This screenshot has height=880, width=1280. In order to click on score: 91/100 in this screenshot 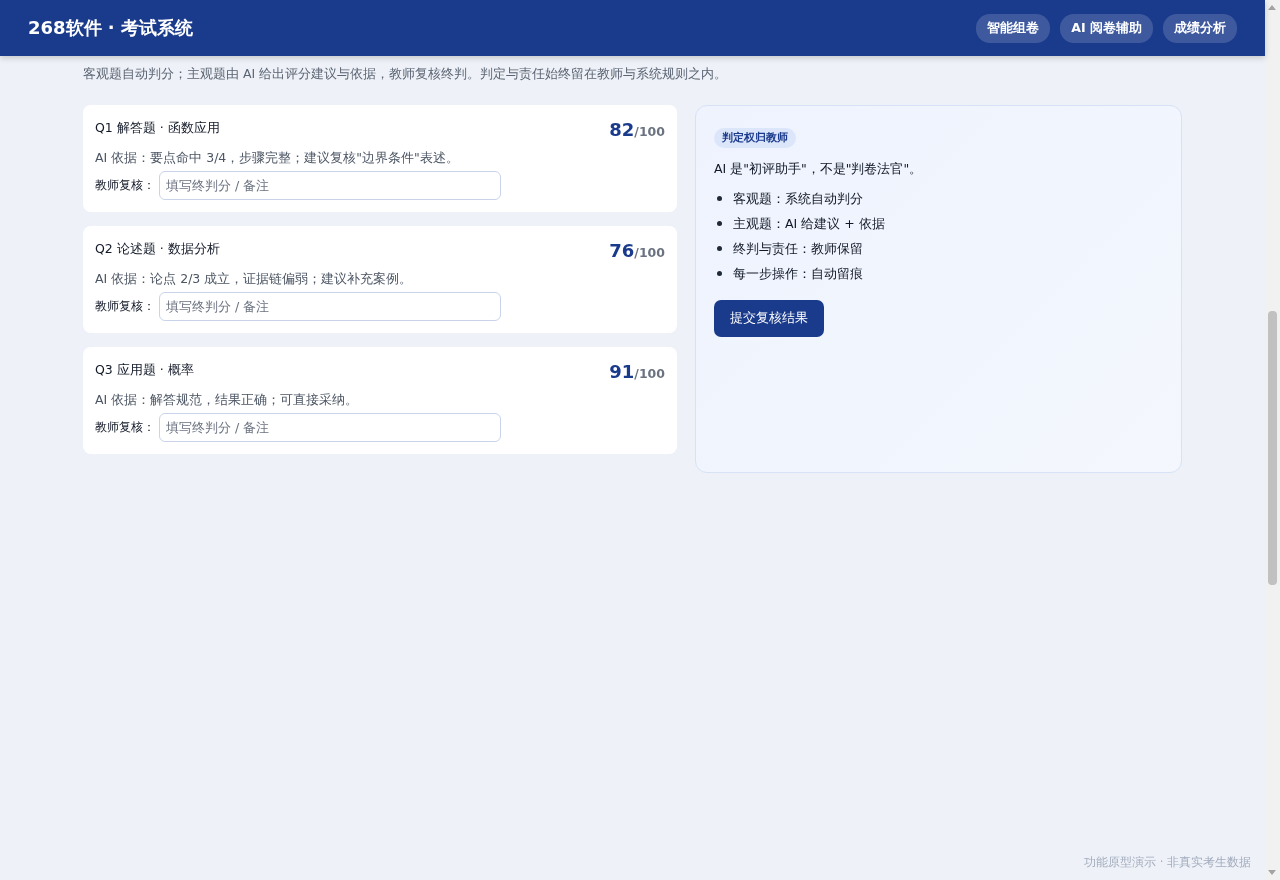, I will do `click(637, 371)`.